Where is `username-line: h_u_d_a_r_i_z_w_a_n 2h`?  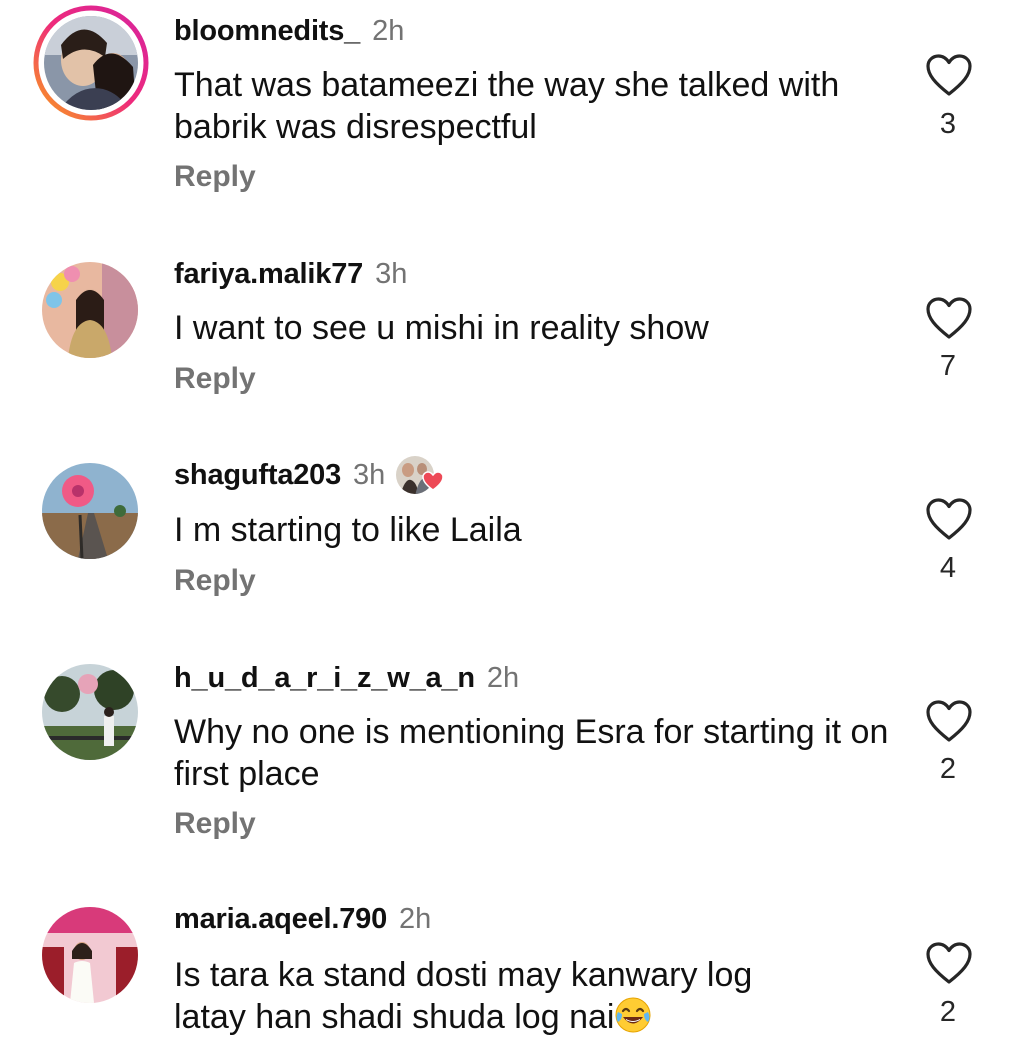
username-line: h_u_d_a_r_i_z_w_a_n 2h is located at coordinates (346, 678).